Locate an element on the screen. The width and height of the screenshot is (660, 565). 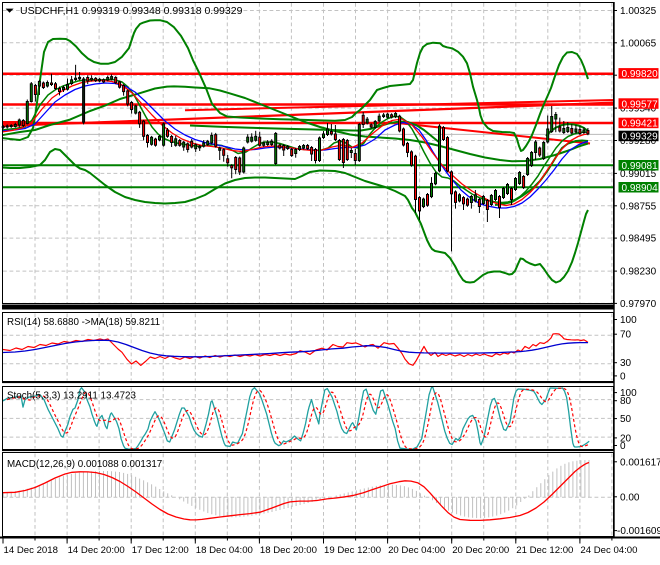
svg-text: 80 is located at coordinates (626, 401).